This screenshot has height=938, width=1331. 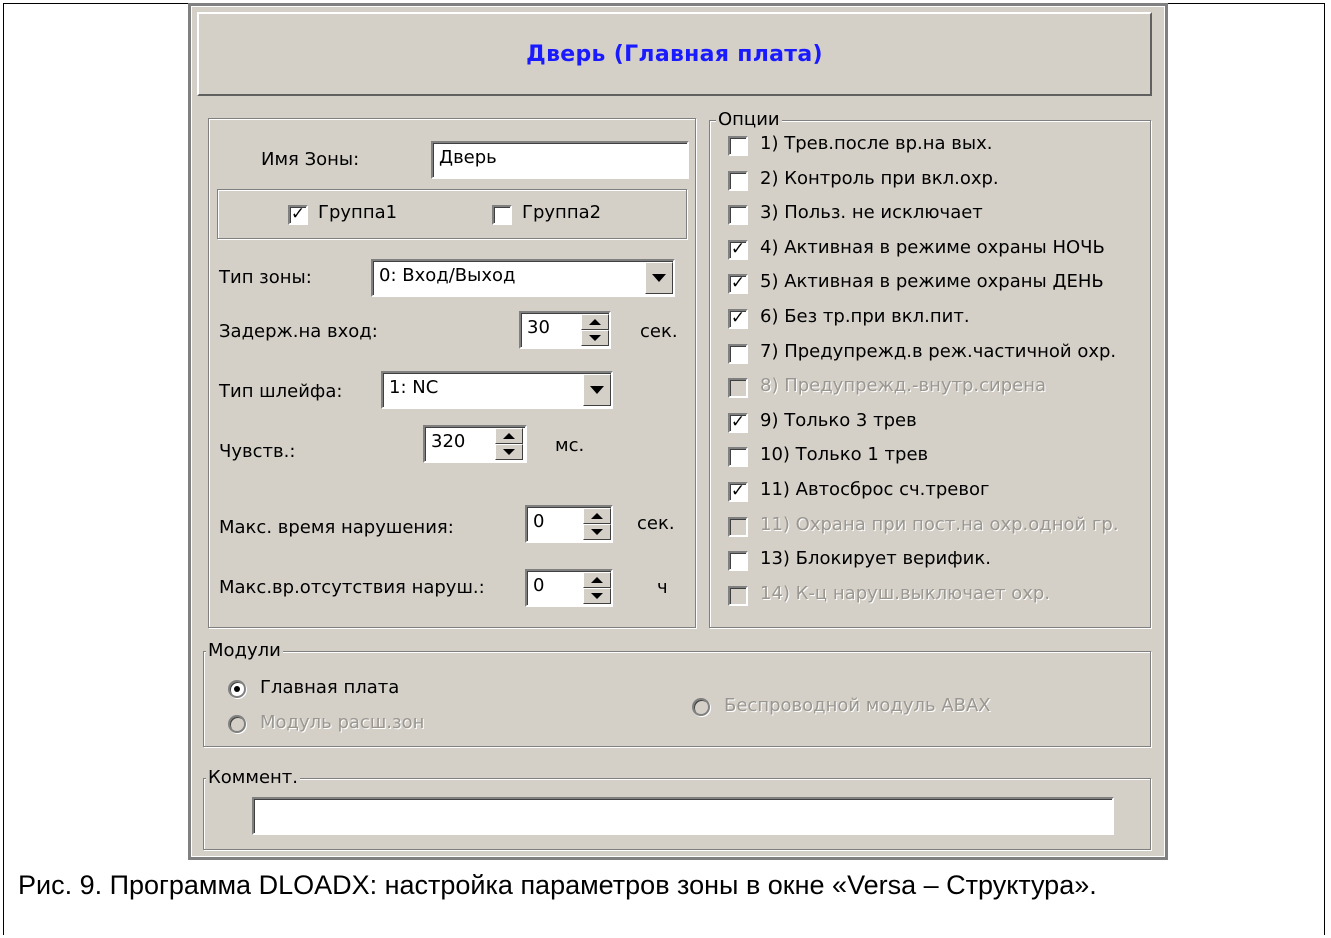 I want to click on entry-delay-spin-up, so click(x=595, y=322).